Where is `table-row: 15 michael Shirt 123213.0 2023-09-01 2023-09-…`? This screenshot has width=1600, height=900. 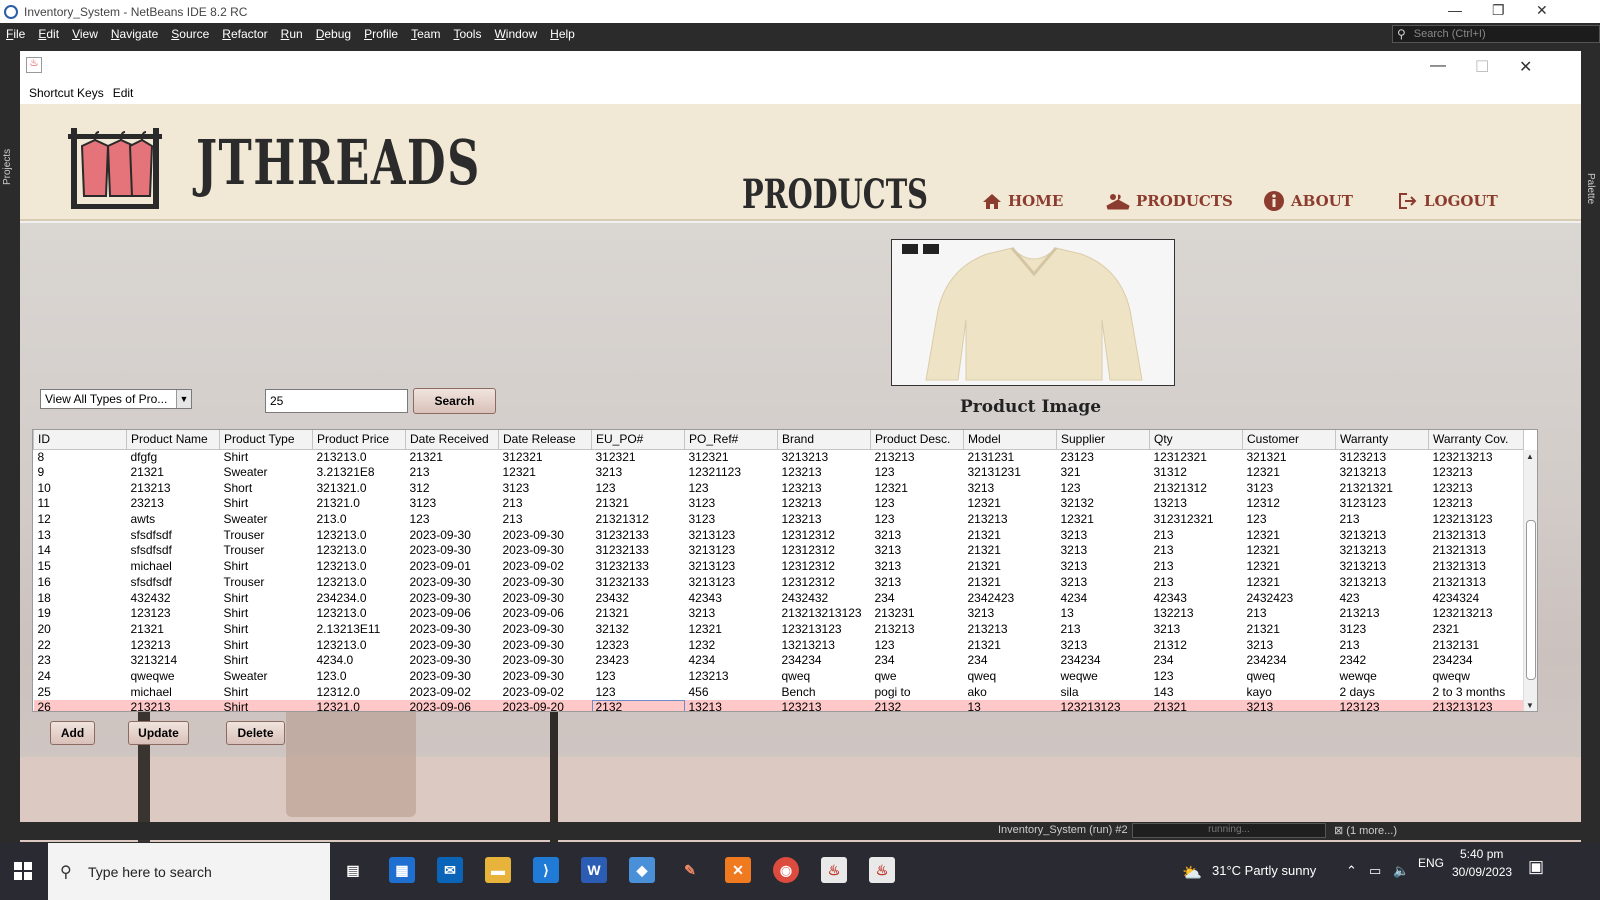
table-row: 15 michael Shirt 123213.0 2023-09-01 2023-09-… is located at coordinates (779, 567).